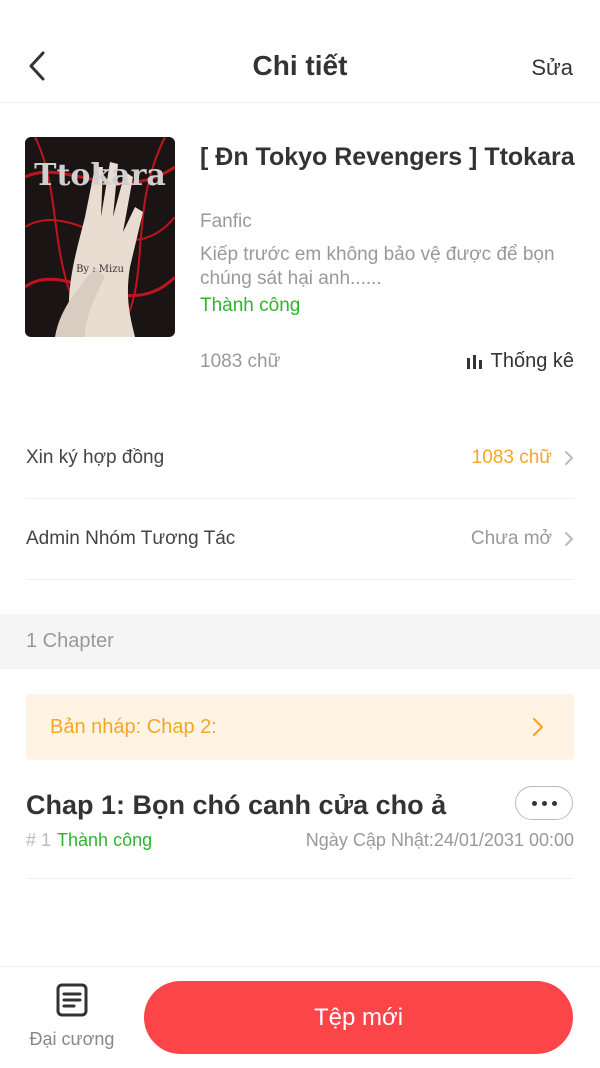  I want to click on chapter-index: # 1, so click(39, 840).